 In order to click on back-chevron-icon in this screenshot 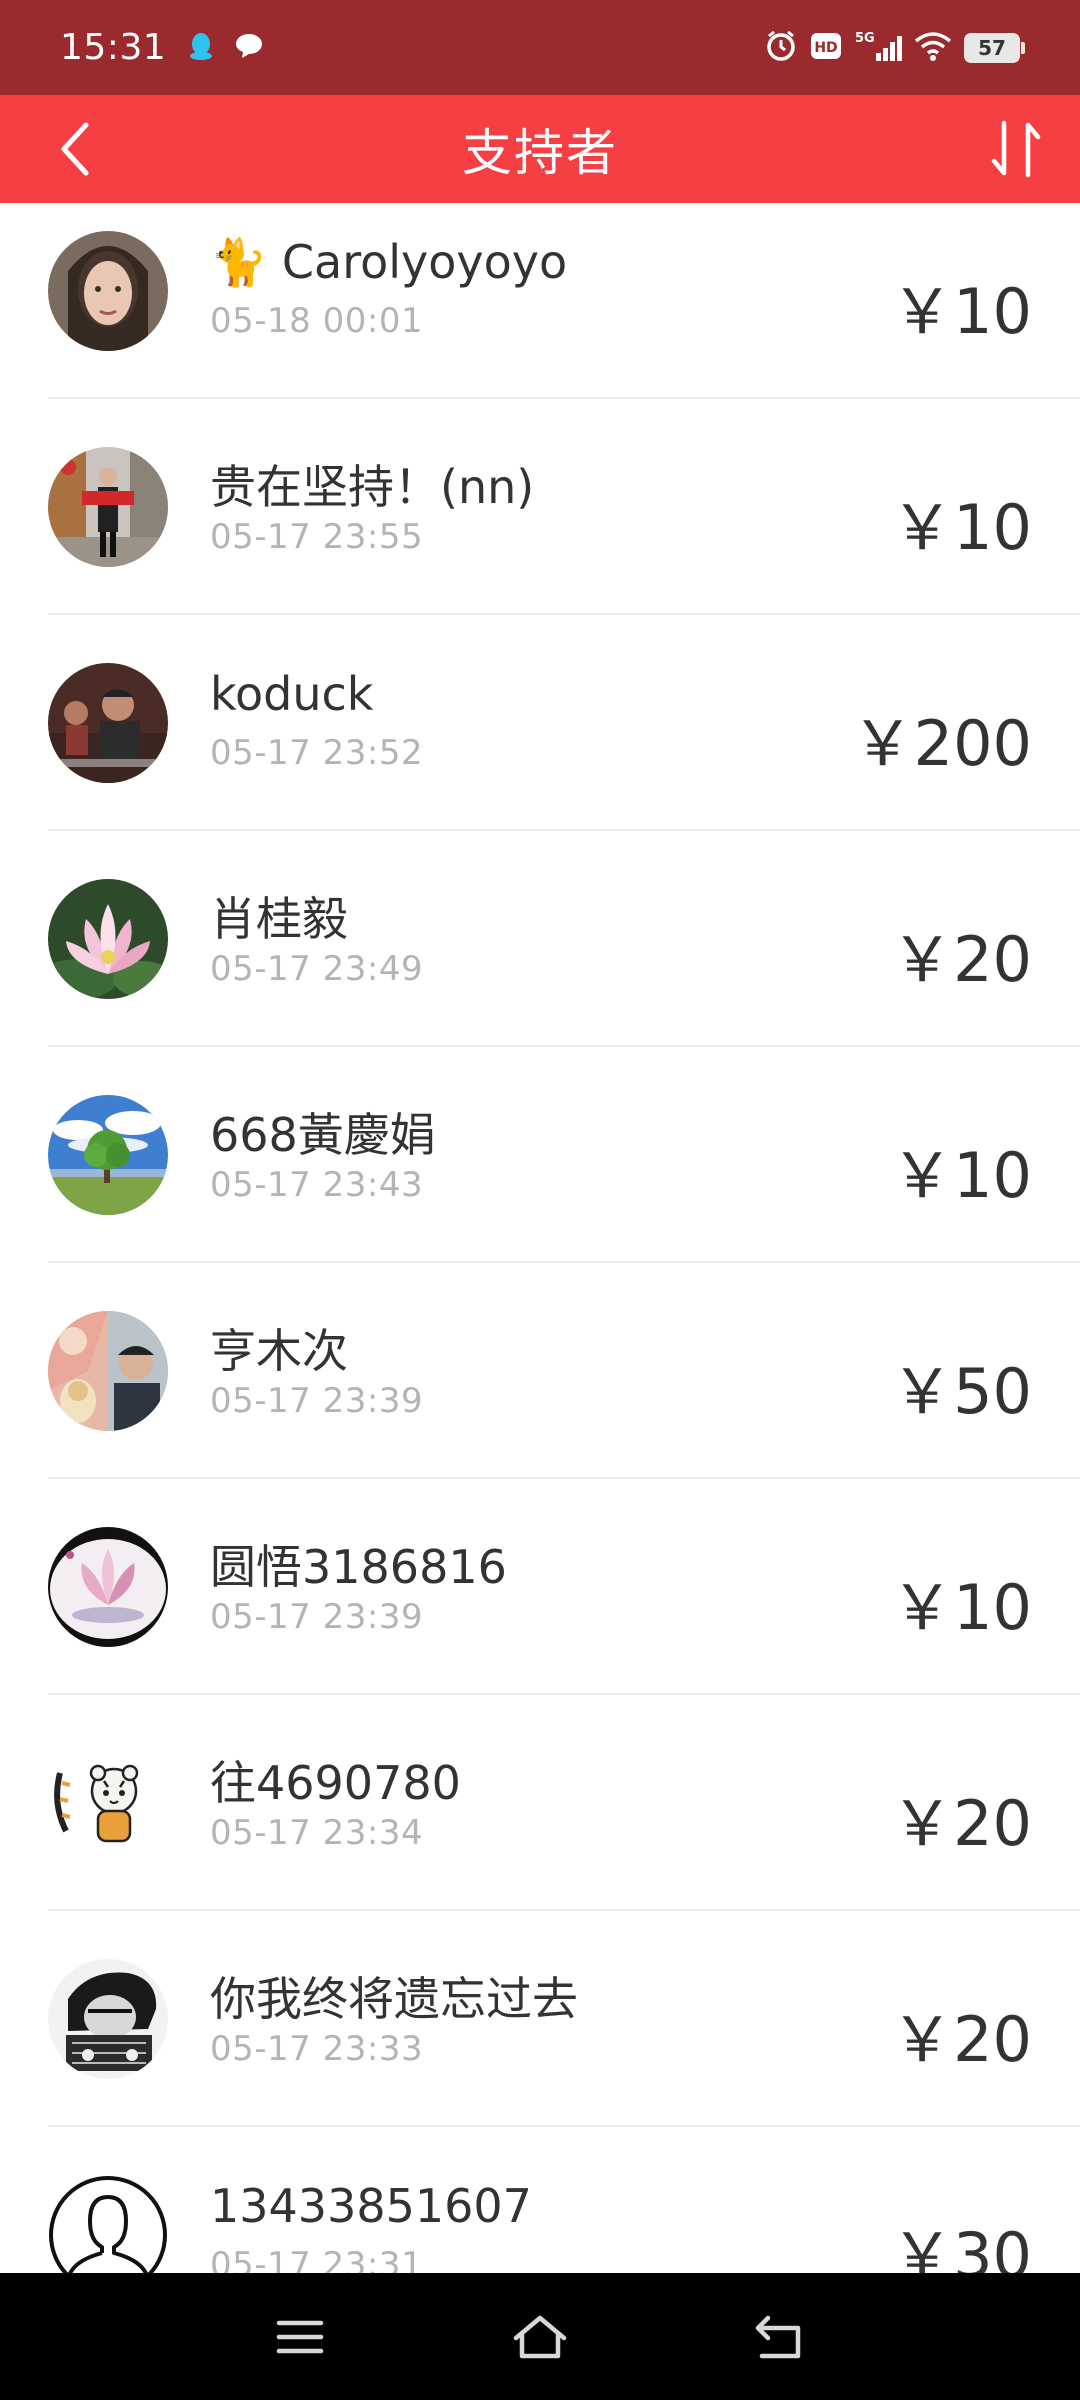, I will do `click(75, 149)`.